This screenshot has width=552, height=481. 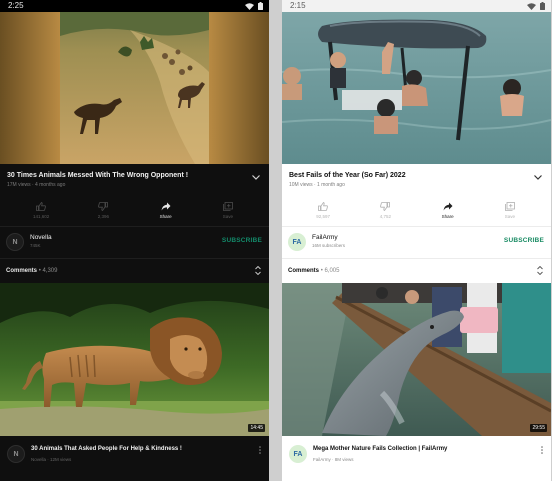 I want to click on dislike-button: 4,752, so click(x=385, y=210).